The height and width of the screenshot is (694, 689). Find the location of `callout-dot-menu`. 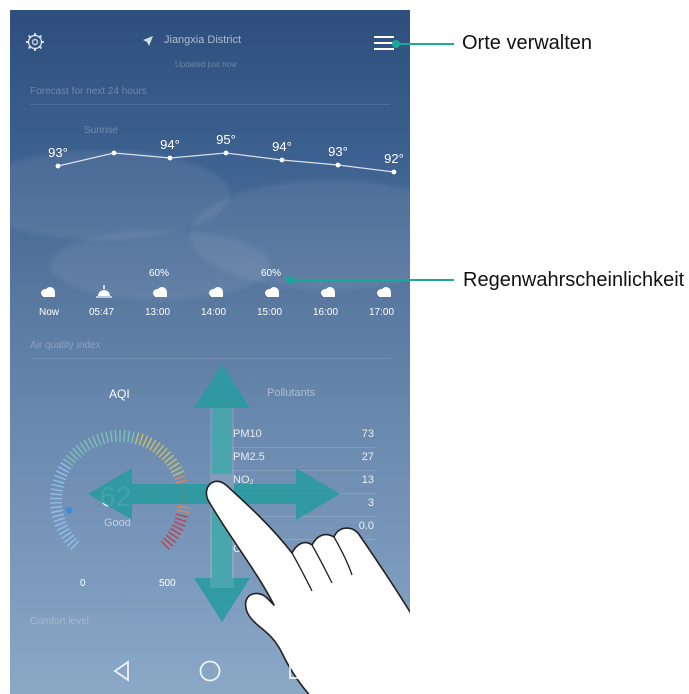

callout-dot-menu is located at coordinates (396, 44).